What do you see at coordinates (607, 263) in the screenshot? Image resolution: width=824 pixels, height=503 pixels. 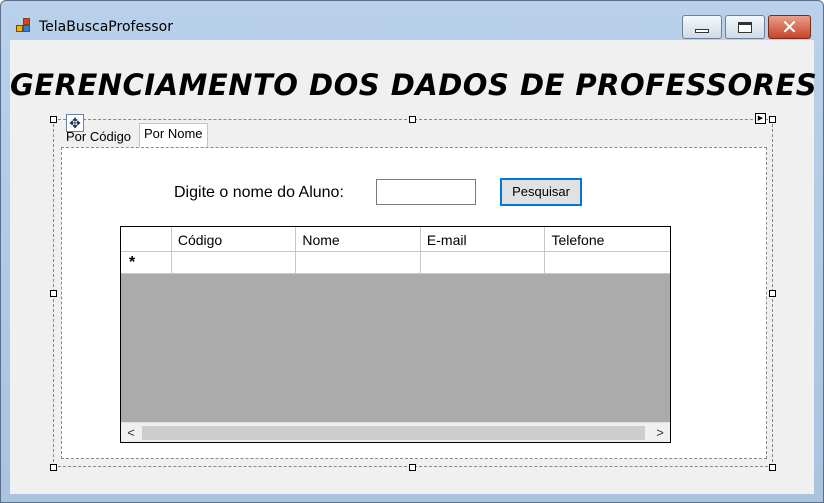 I see `new-row-cell-telefone` at bounding box center [607, 263].